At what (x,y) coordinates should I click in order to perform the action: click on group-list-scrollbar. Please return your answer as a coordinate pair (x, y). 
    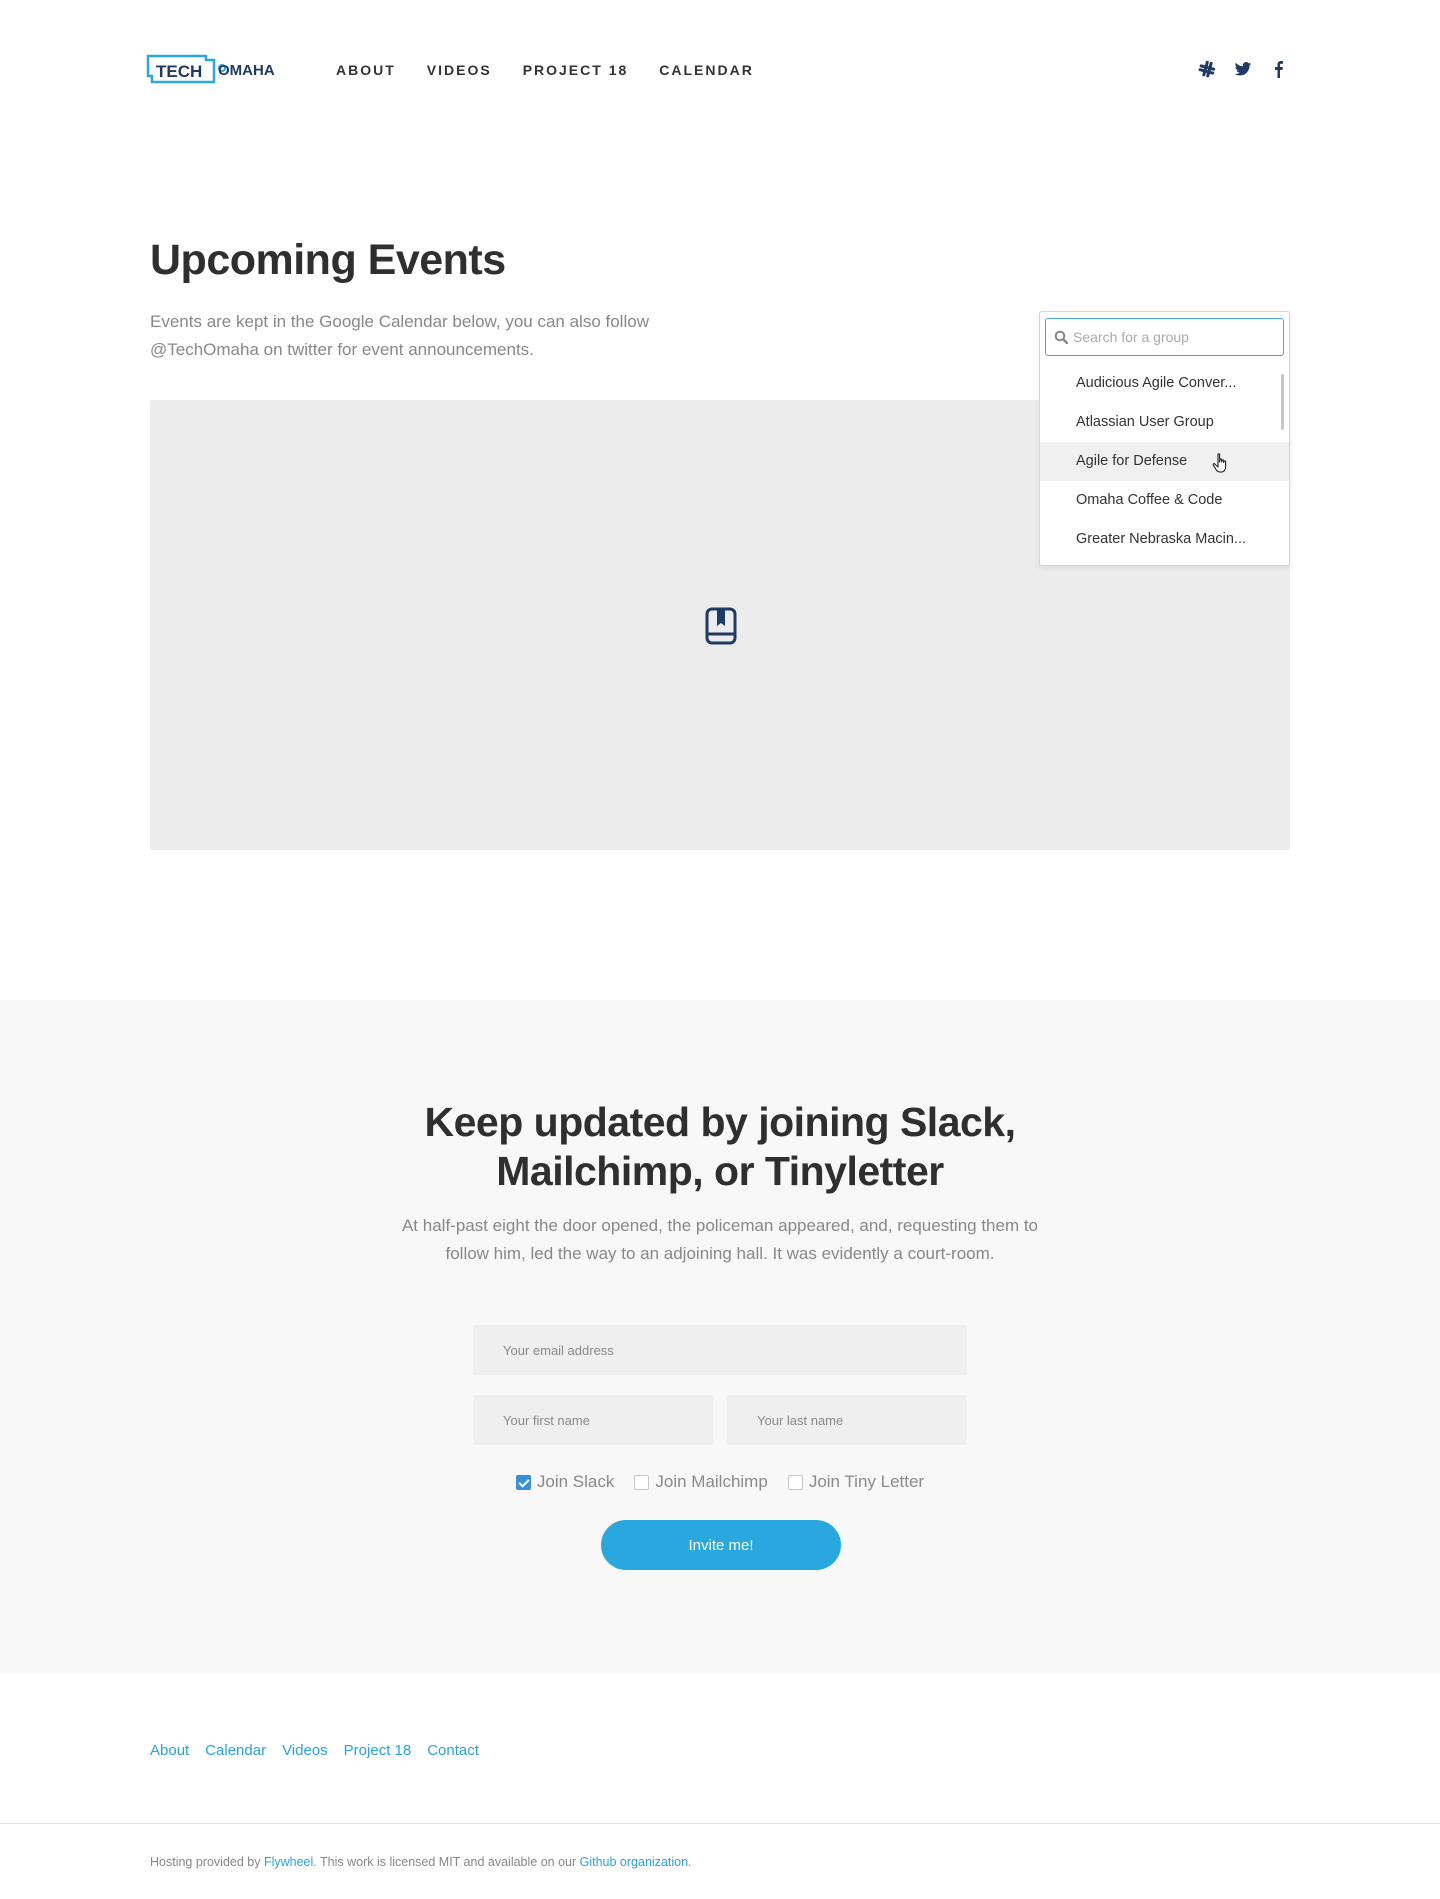
    Looking at the image, I should click on (1282, 402).